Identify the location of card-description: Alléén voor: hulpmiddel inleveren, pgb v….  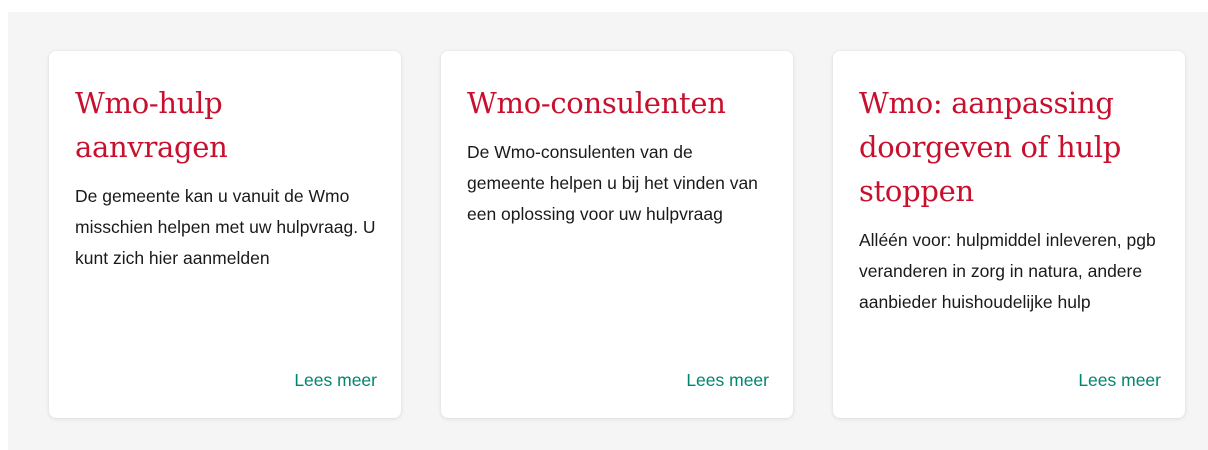
(1007, 271).